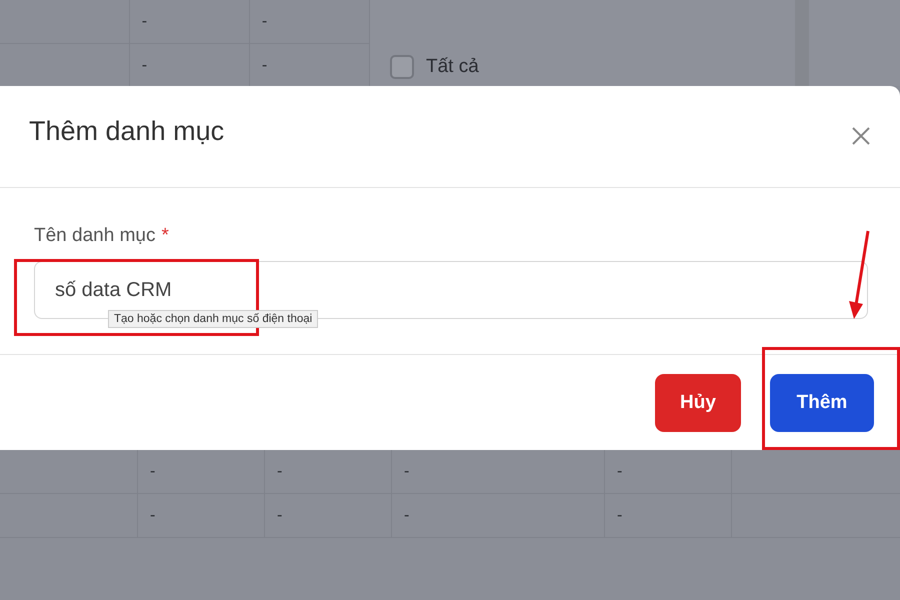  I want to click on checkbox-label: Tất cả, so click(452, 67).